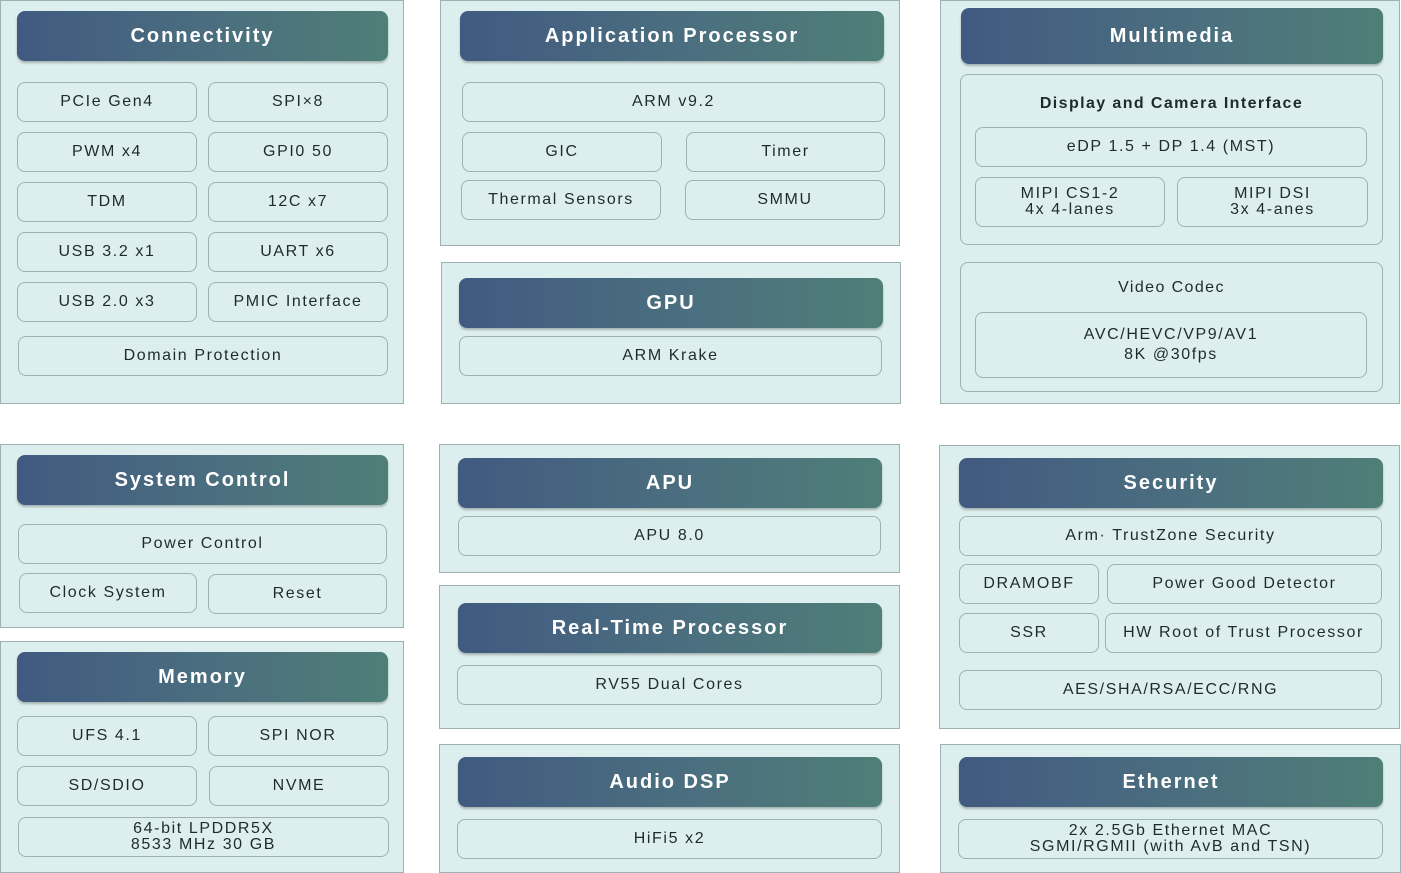 This screenshot has width=1401, height=873. Describe the element at coordinates (1171, 483) in the screenshot. I see `security-header: Security` at that location.